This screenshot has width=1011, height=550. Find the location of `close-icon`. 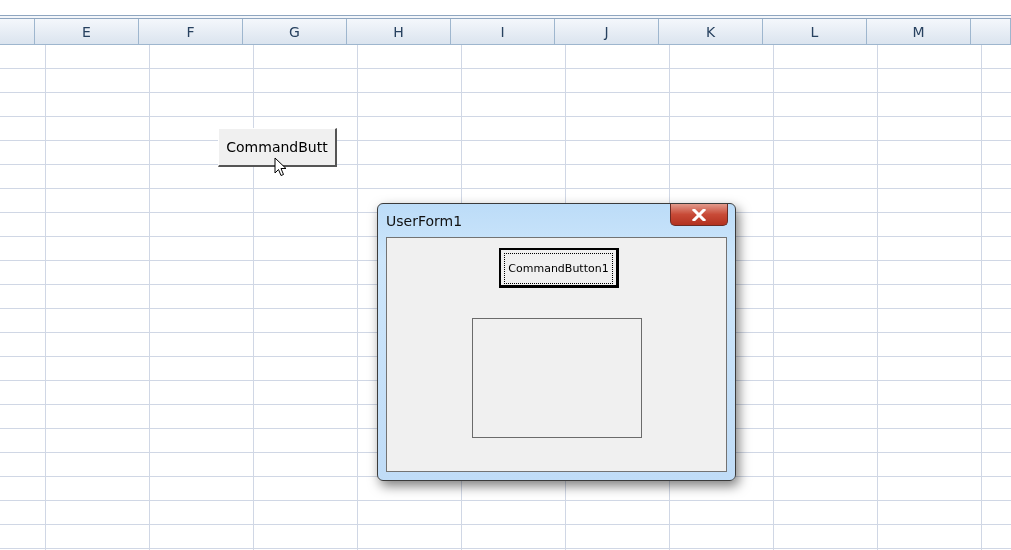

close-icon is located at coordinates (699, 214).